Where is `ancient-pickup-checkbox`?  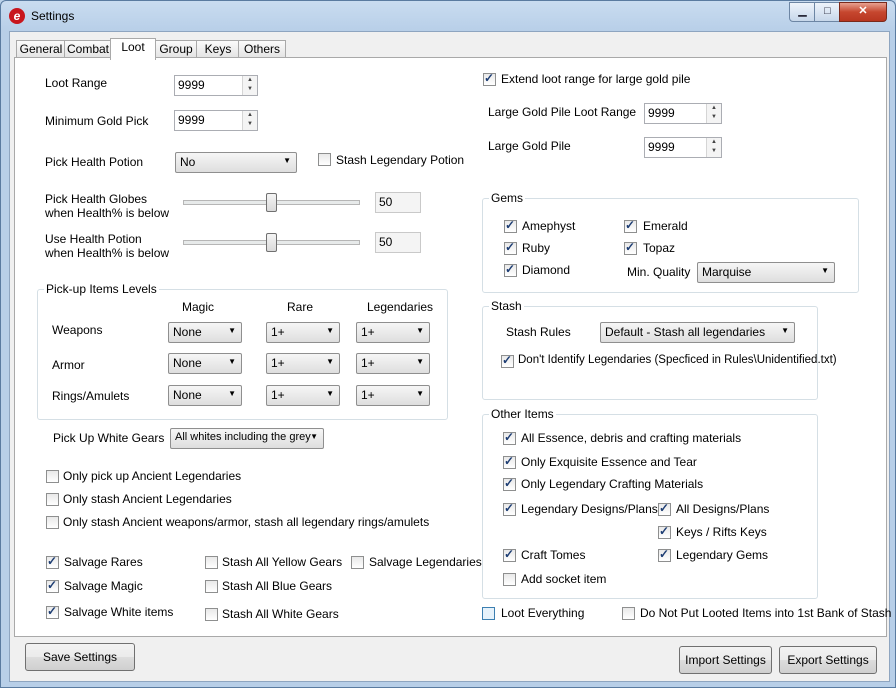 ancient-pickup-checkbox is located at coordinates (52, 476).